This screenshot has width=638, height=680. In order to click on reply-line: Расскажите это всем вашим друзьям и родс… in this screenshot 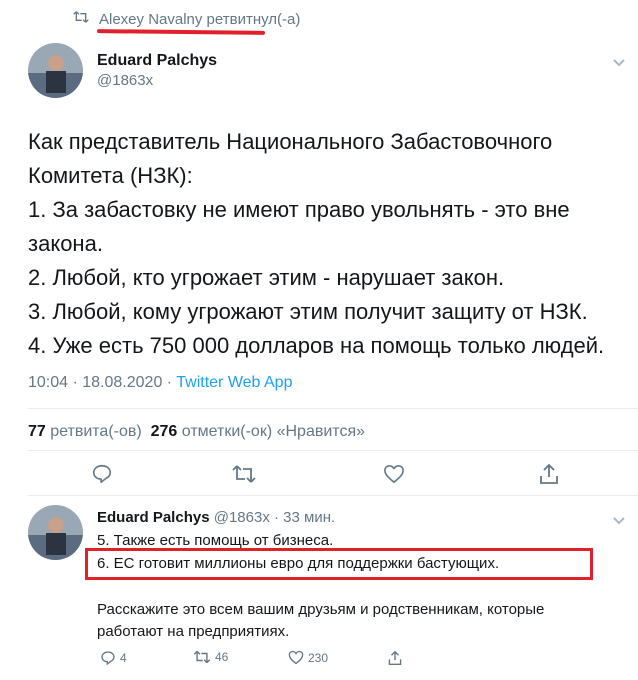, I will do `click(321, 609)`.